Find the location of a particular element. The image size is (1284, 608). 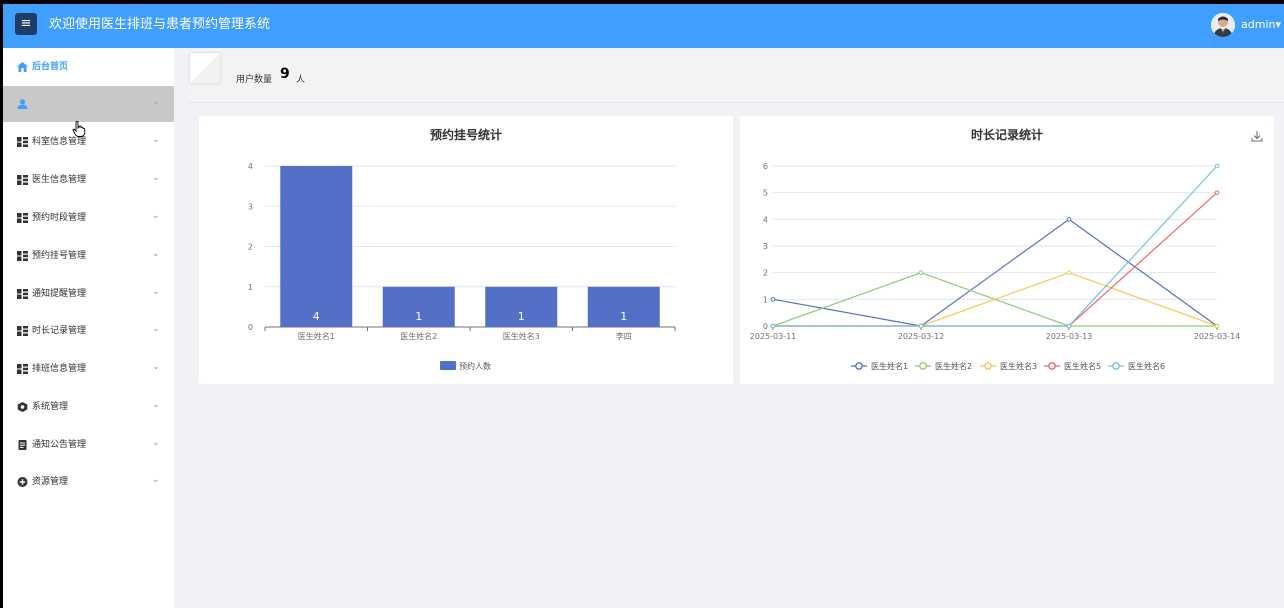

legend-label: 医生姓名2 is located at coordinates (953, 366).